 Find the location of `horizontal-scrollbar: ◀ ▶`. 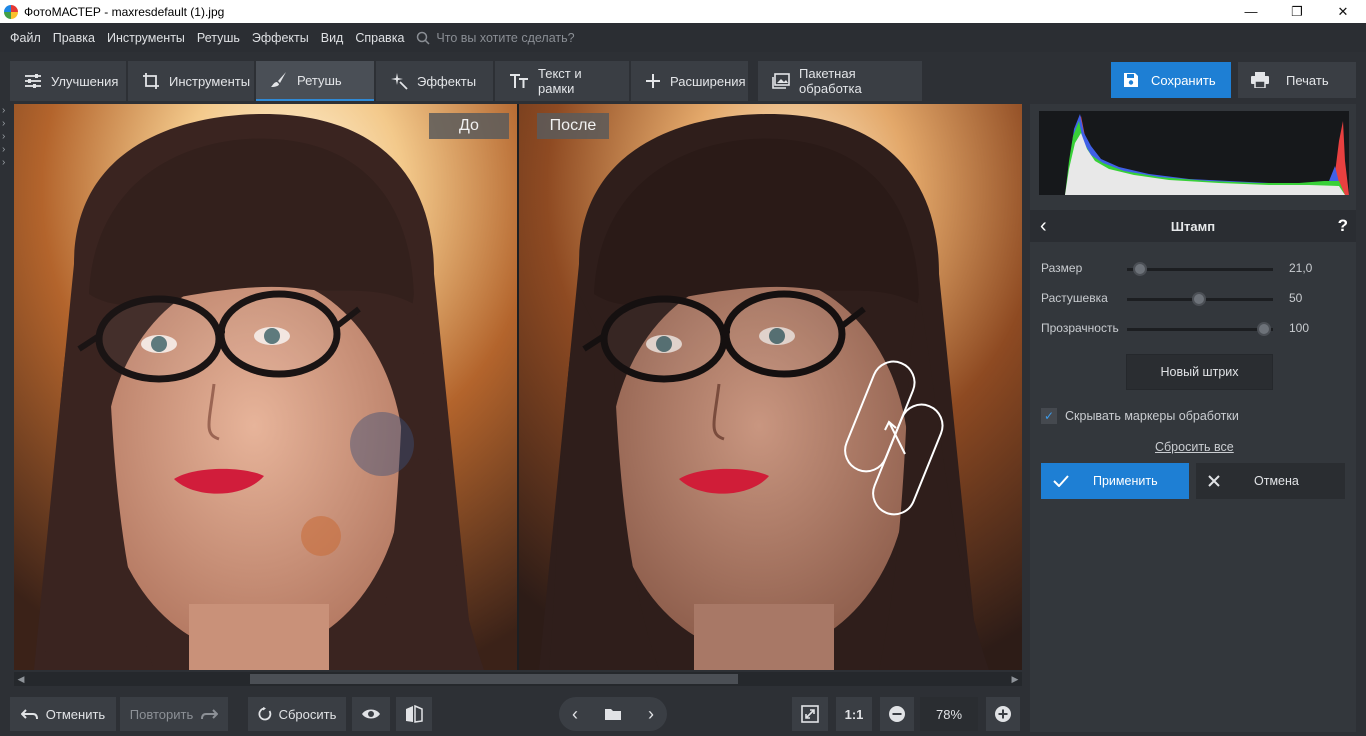

horizontal-scrollbar: ◀ ▶ is located at coordinates (518, 679).